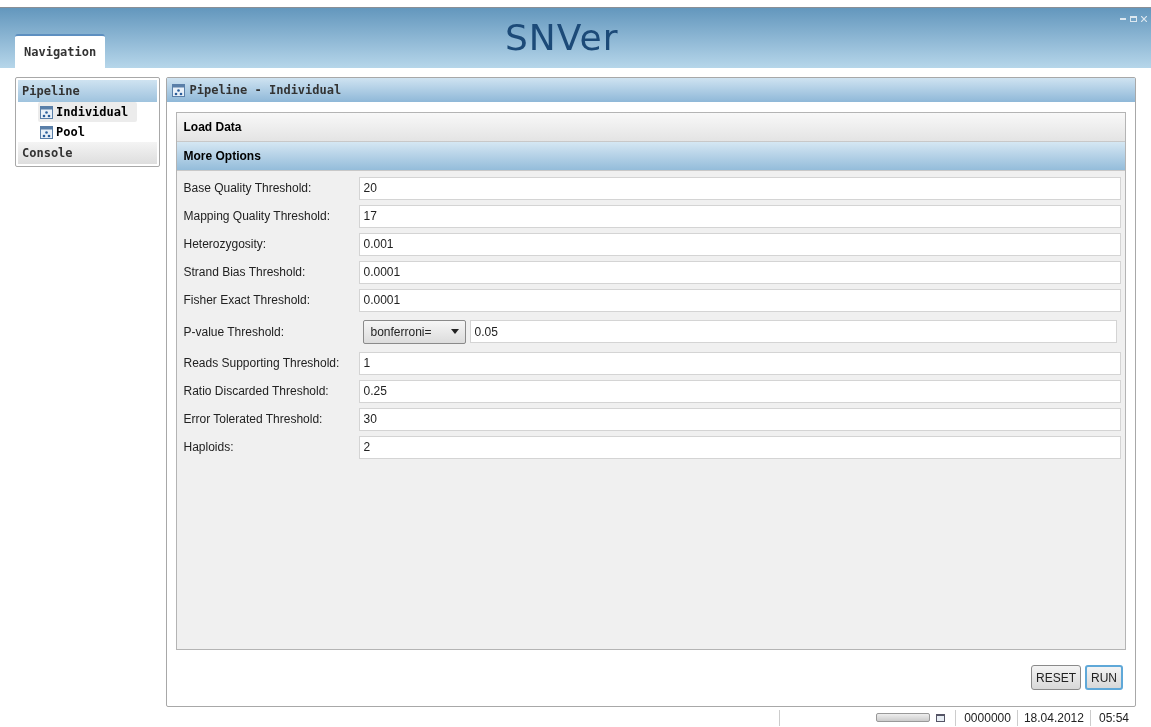 The width and height of the screenshot is (1151, 727). What do you see at coordinates (247, 300) in the screenshot?
I see `field-label: Fisher Exact Threshold:` at bounding box center [247, 300].